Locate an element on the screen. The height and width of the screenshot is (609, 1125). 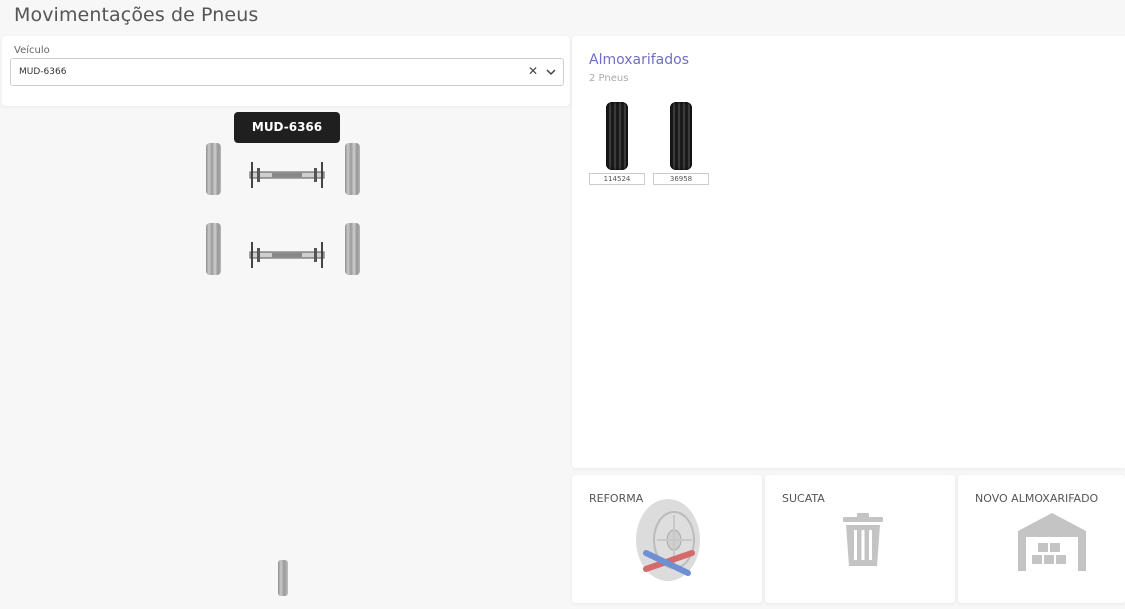
stock-count: 2 Pneus is located at coordinates (609, 78).